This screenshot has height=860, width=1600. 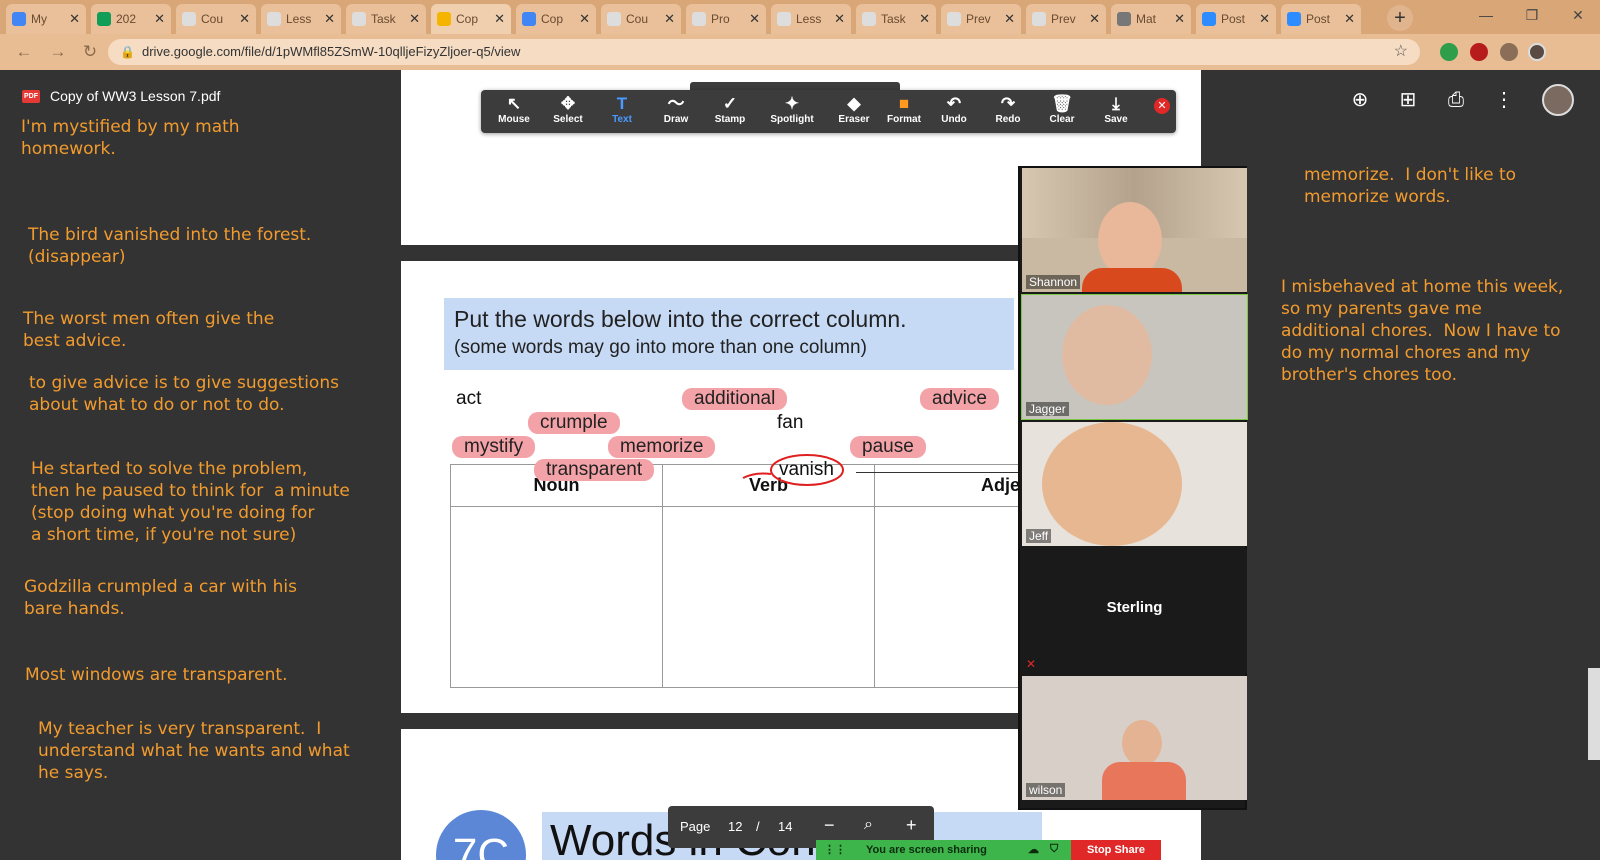 What do you see at coordinates (1479, 52) in the screenshot?
I see `ublock-extension-icon` at bounding box center [1479, 52].